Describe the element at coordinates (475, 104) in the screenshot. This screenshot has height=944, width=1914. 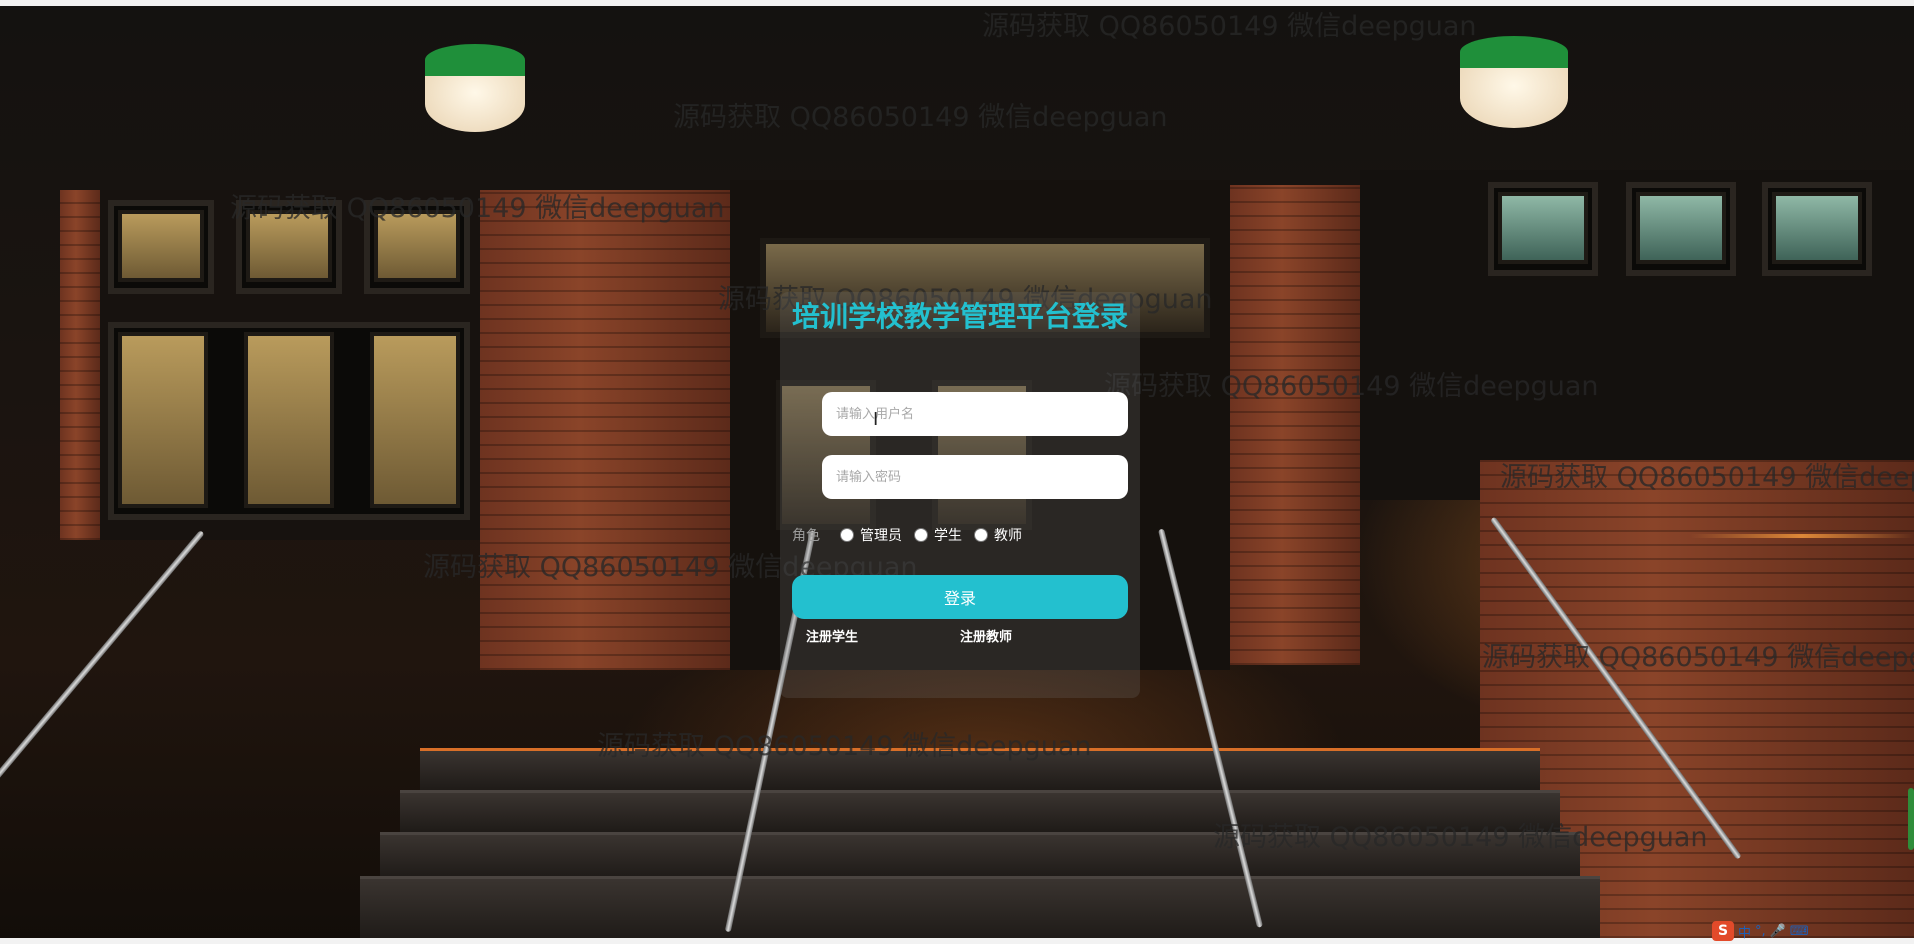
I see `lamp-left-bulb` at that location.